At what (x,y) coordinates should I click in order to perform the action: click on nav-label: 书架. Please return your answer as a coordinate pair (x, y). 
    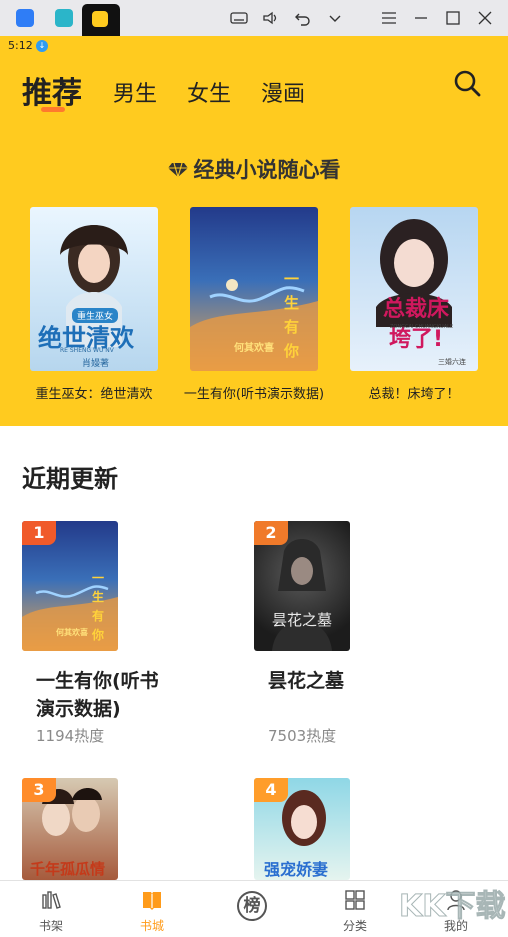
    Looking at the image, I should click on (50, 926).